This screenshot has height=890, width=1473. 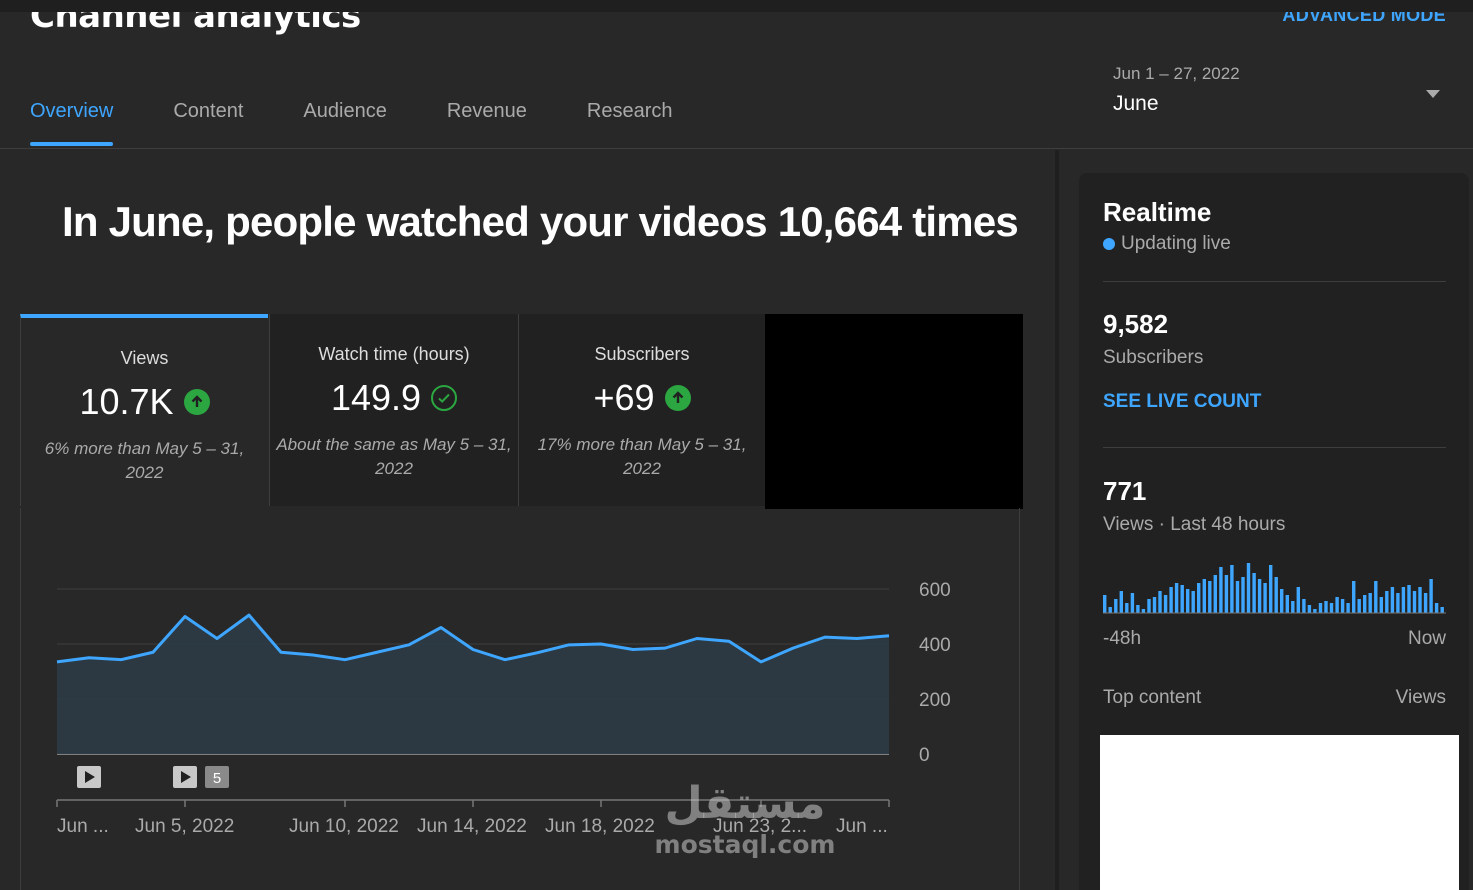 What do you see at coordinates (72, 117) in the screenshot?
I see `tab-overview: Overview` at bounding box center [72, 117].